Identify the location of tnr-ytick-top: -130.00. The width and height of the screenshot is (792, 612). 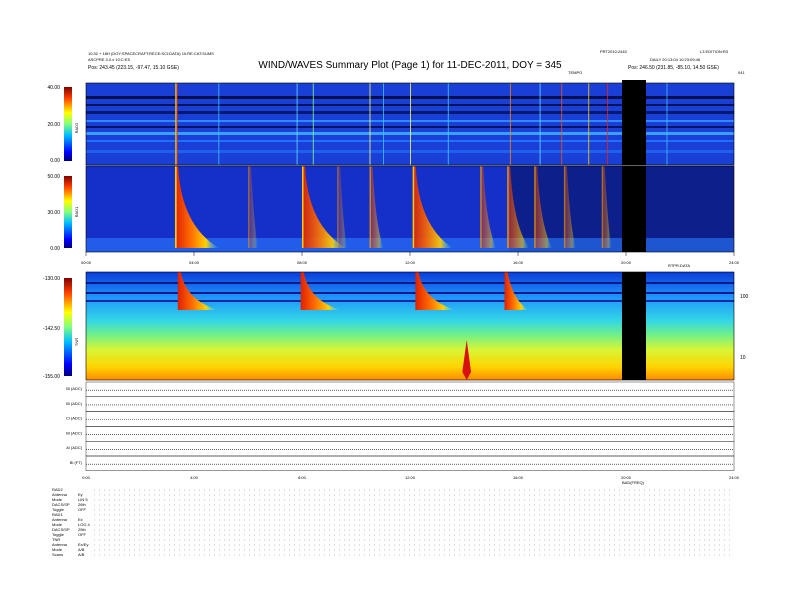
(51, 279).